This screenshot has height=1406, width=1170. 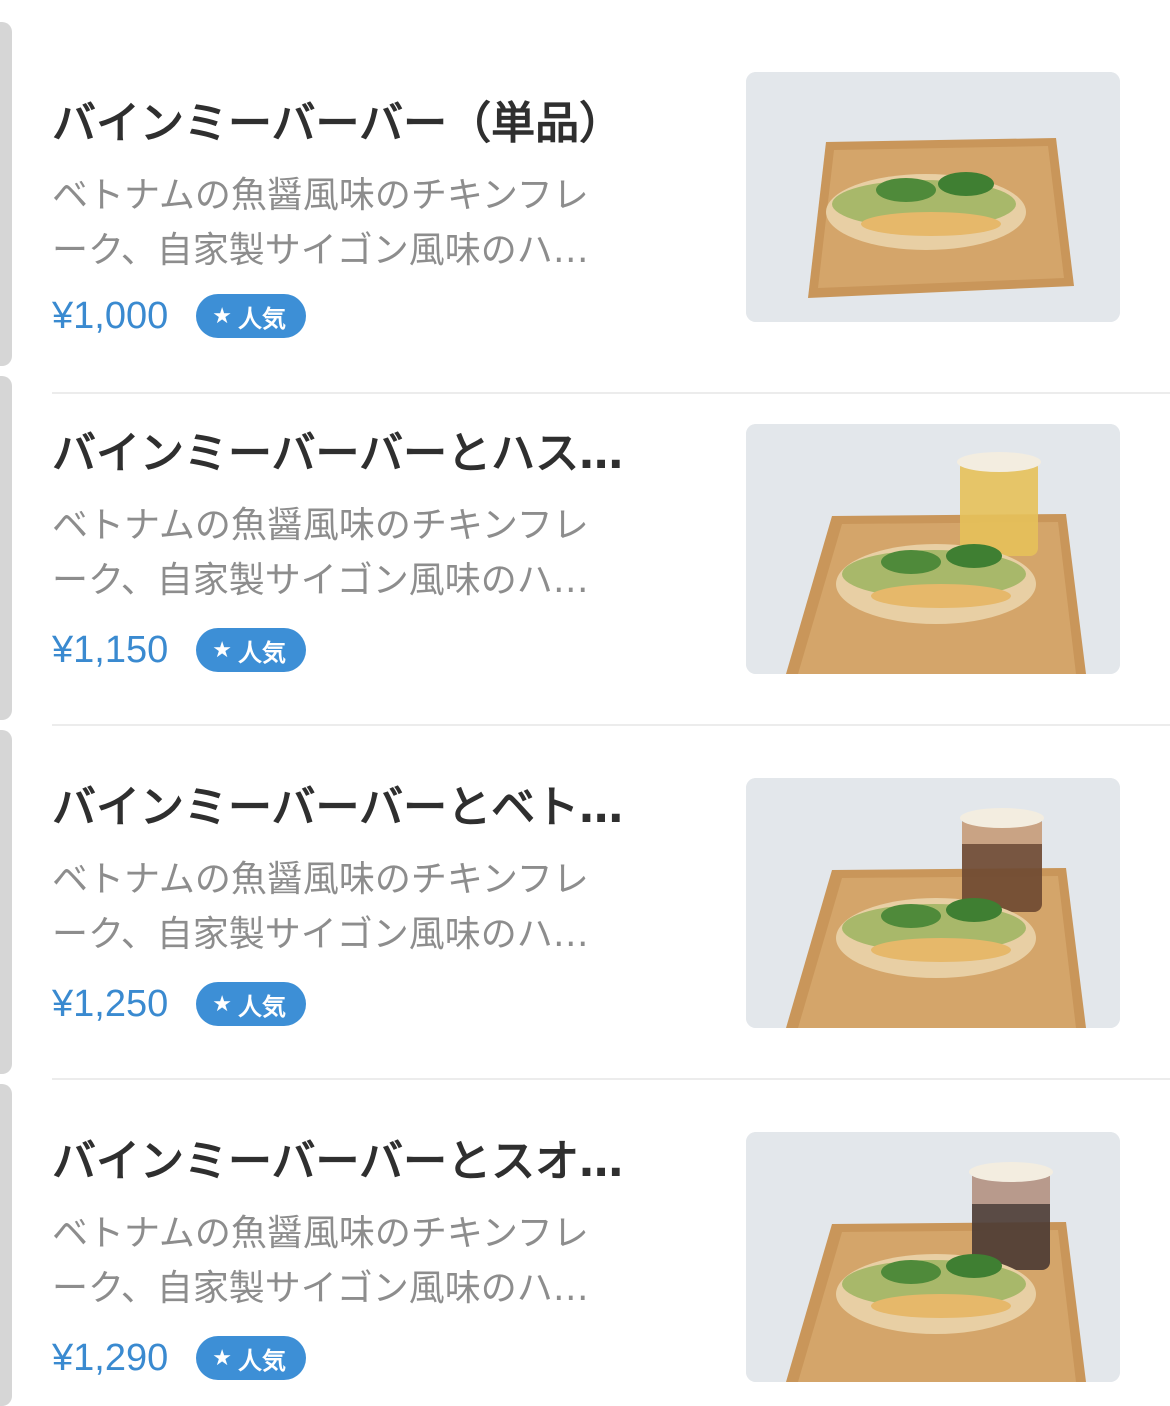 What do you see at coordinates (179, 1004) in the screenshot?
I see `price-row: ¥1,250 ★ 人気` at bounding box center [179, 1004].